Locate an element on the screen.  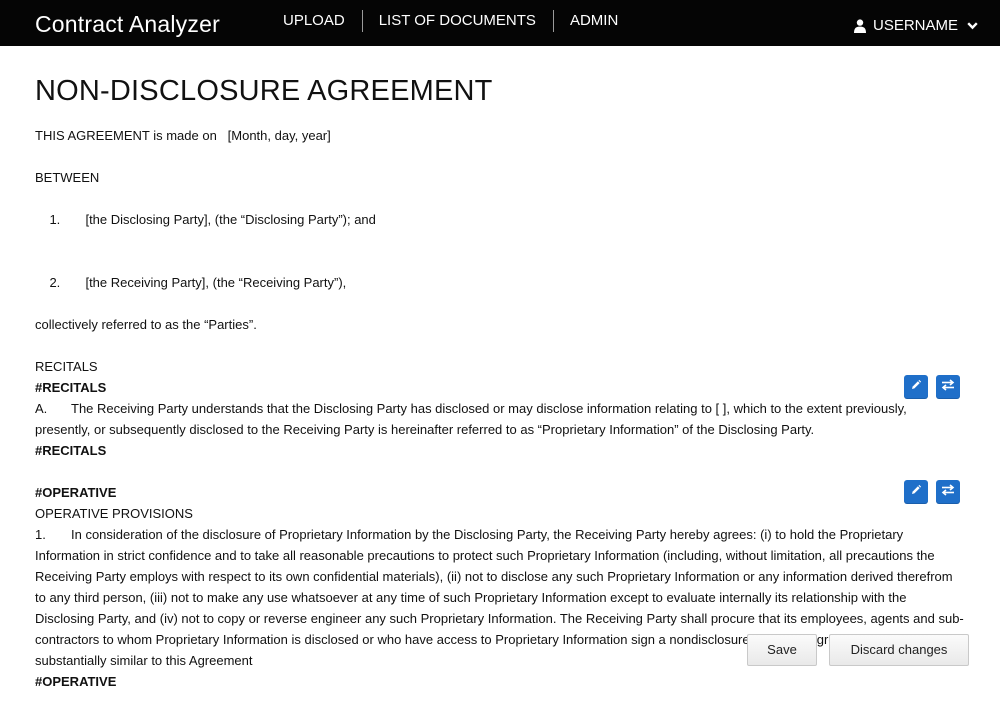
operative-heading: OPERATIVE PROVISIONS is located at coordinates (114, 513).